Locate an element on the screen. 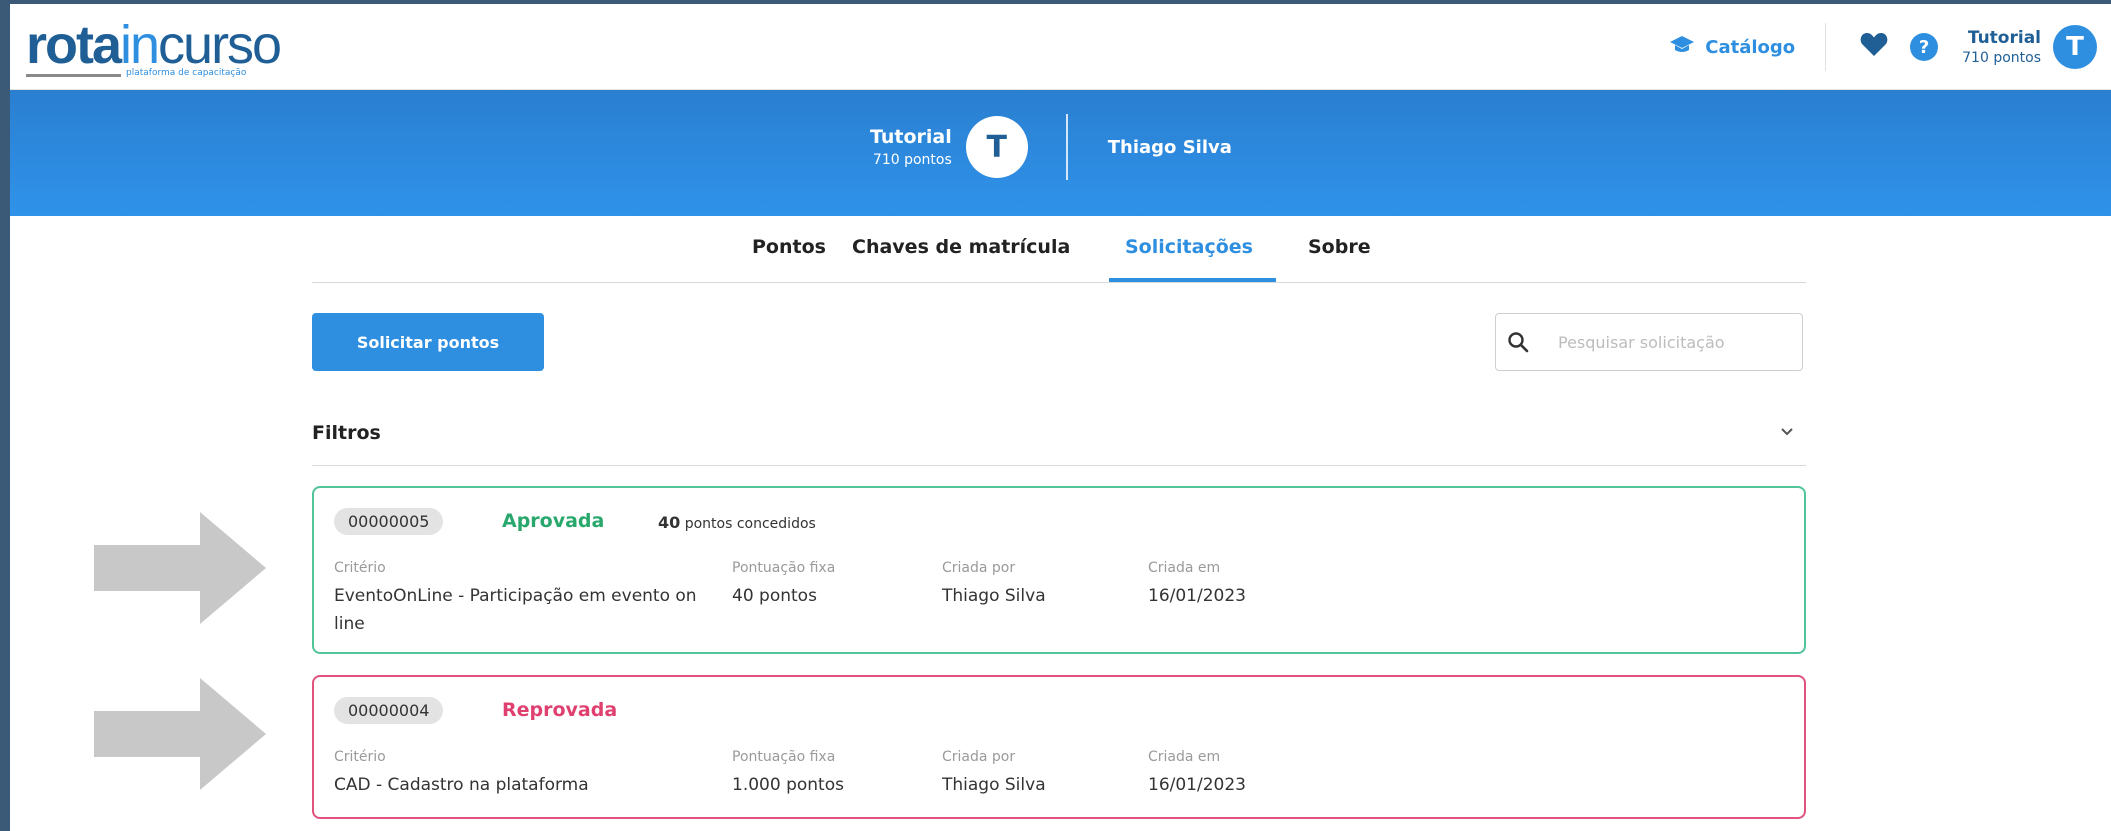  logo-tagline: plataforma de capacitação is located at coordinates (186, 73).